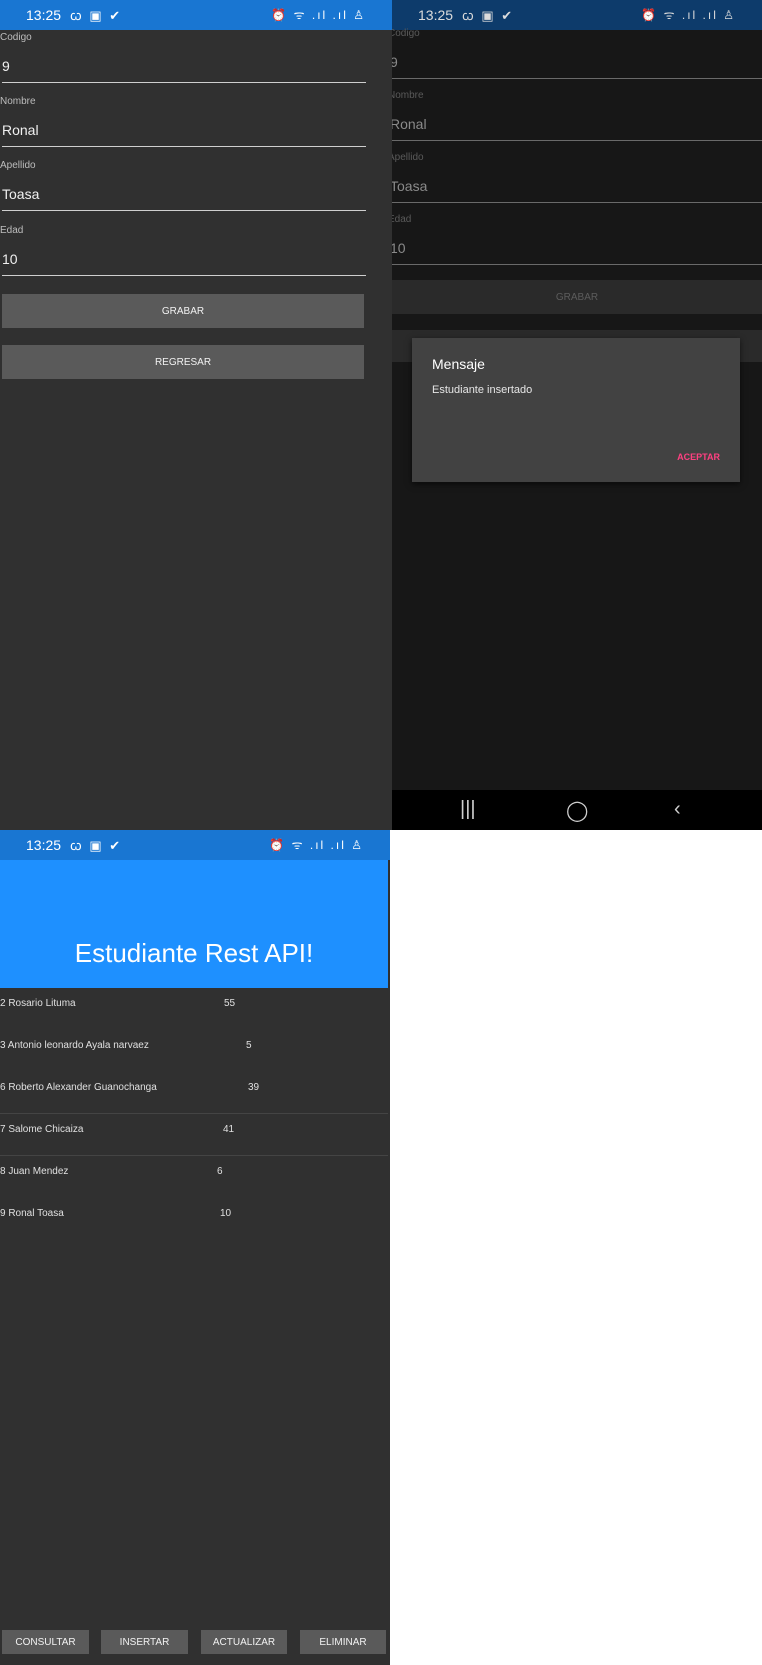  I want to click on list-item: 6 Roberto Alexander Guanochanga 39, so click(194, 1093).